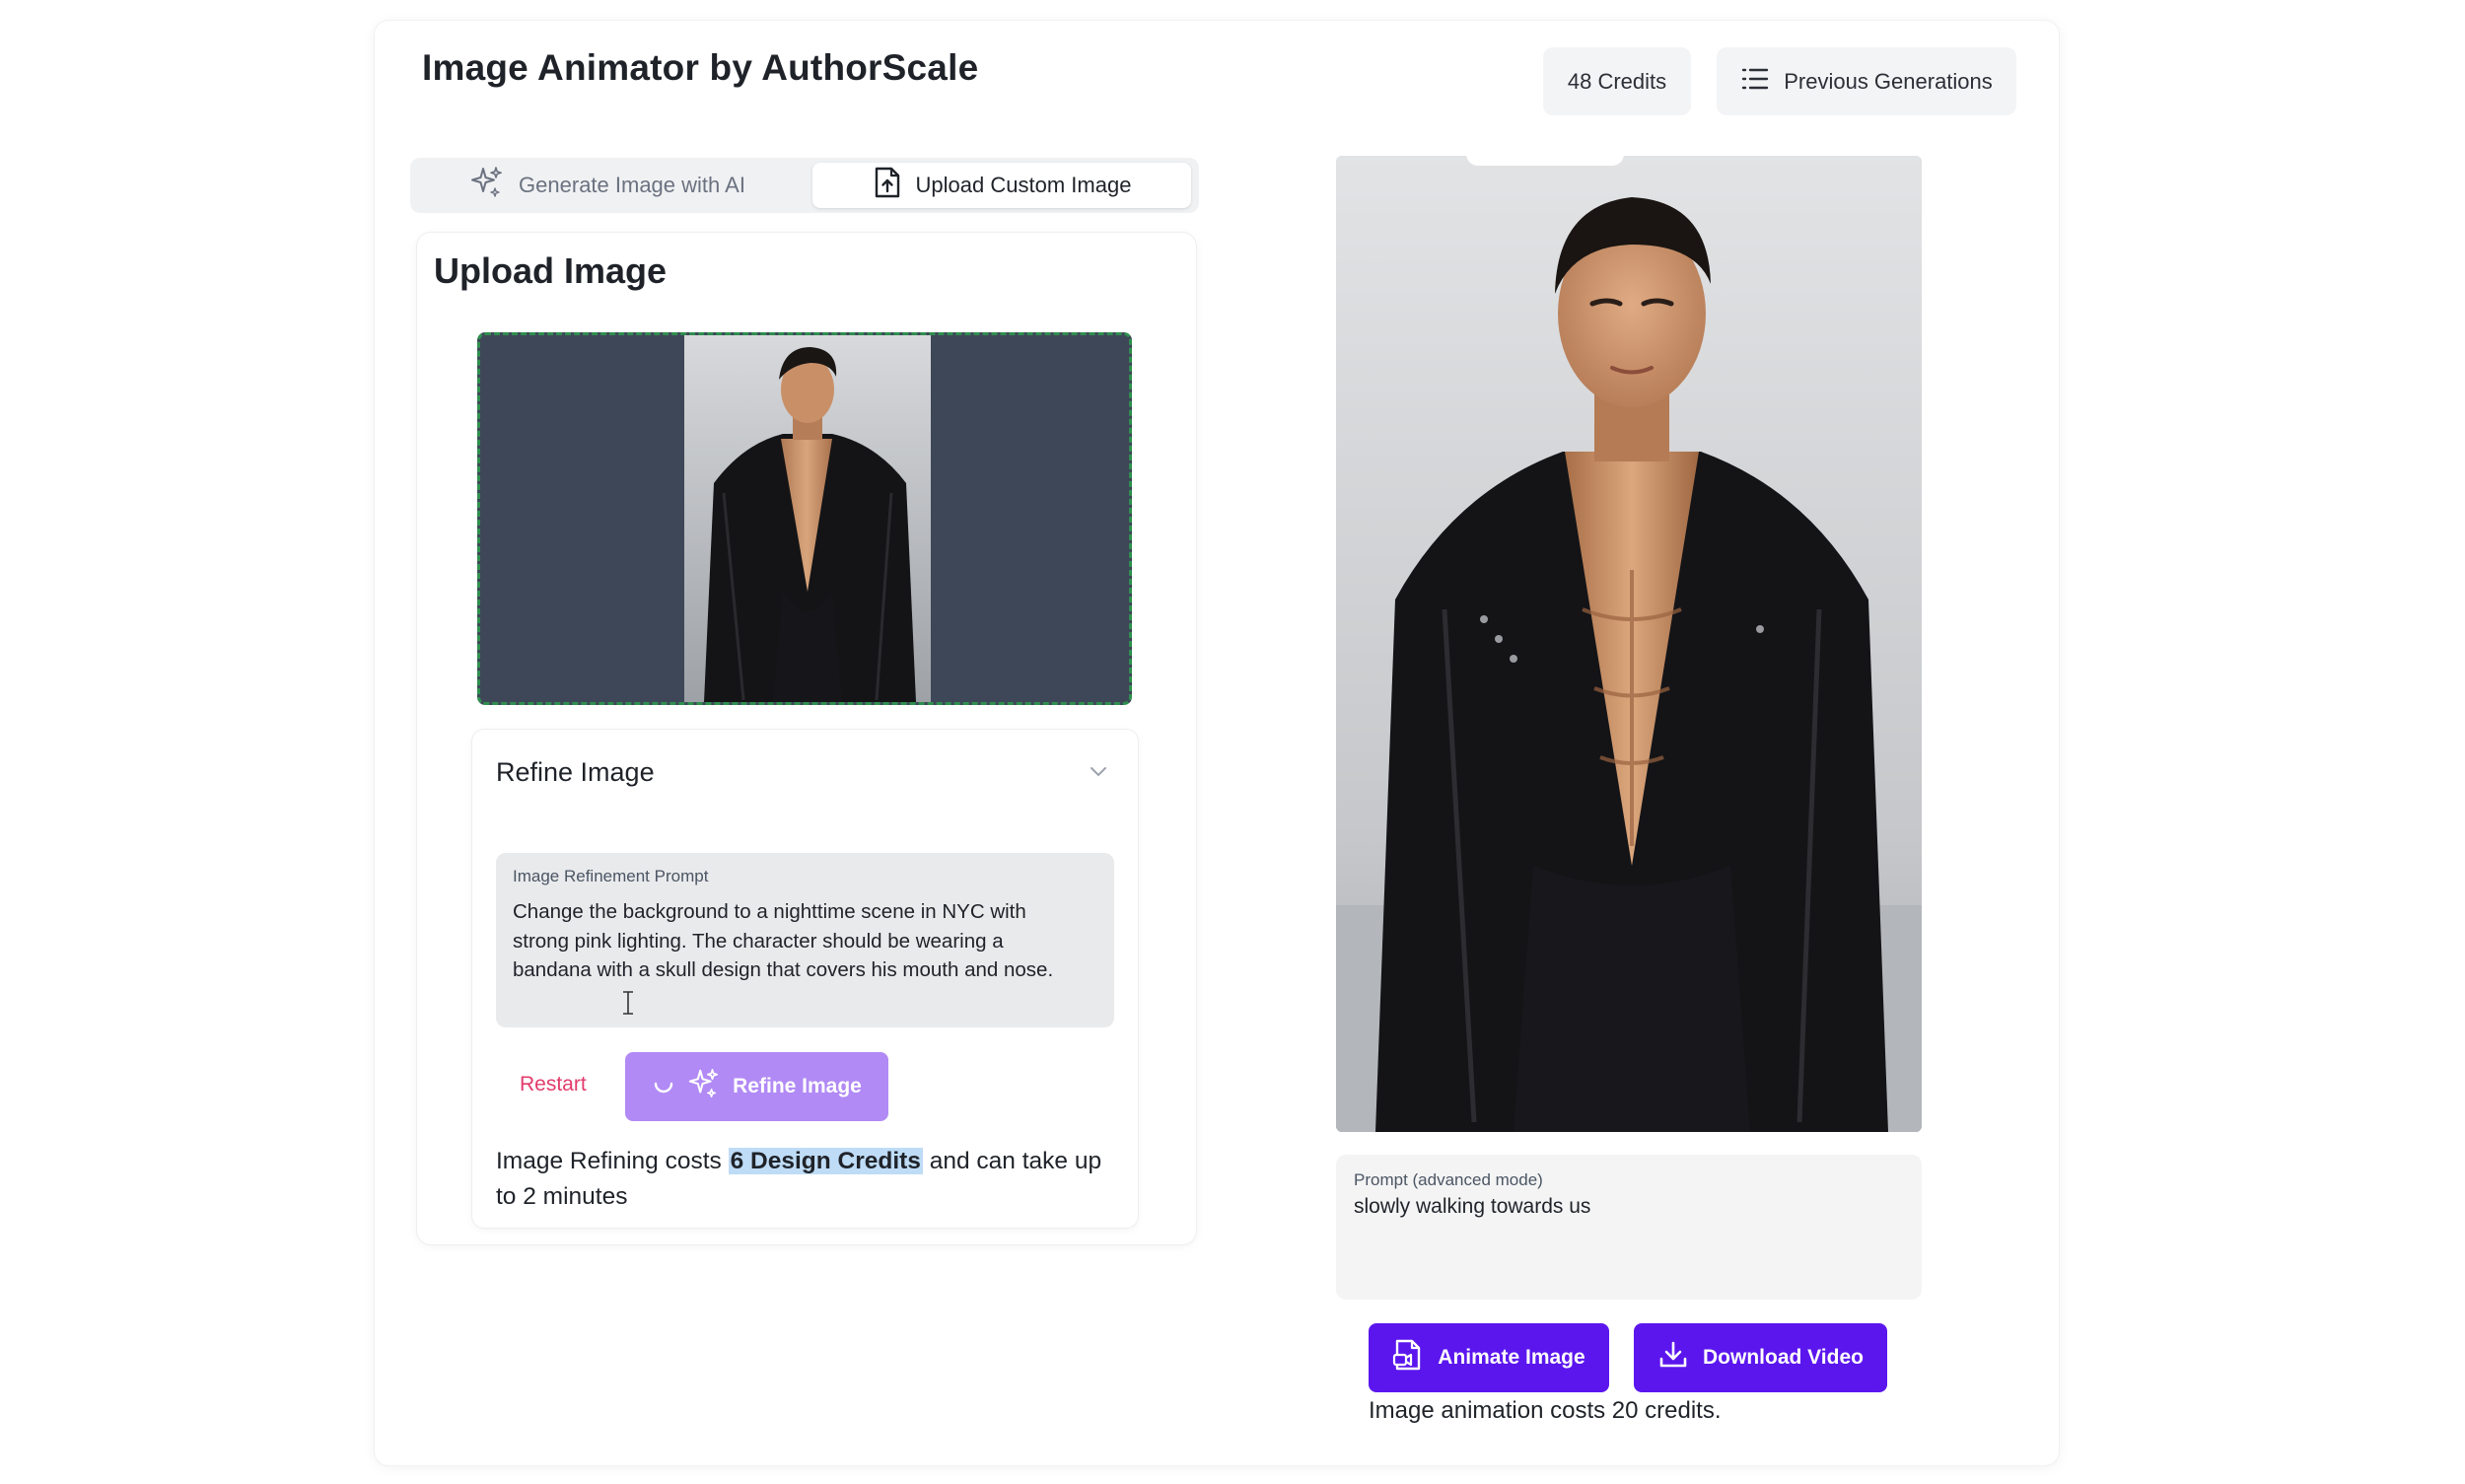 The image size is (2465, 1484). I want to click on cost-prefix: Image Refining costs, so click(612, 1161).